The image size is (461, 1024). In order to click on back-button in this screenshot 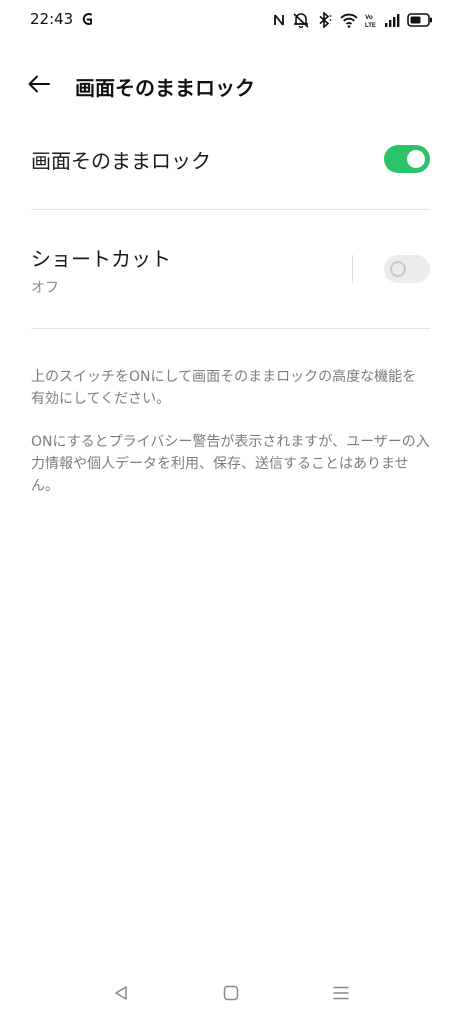, I will do `click(39, 86)`.